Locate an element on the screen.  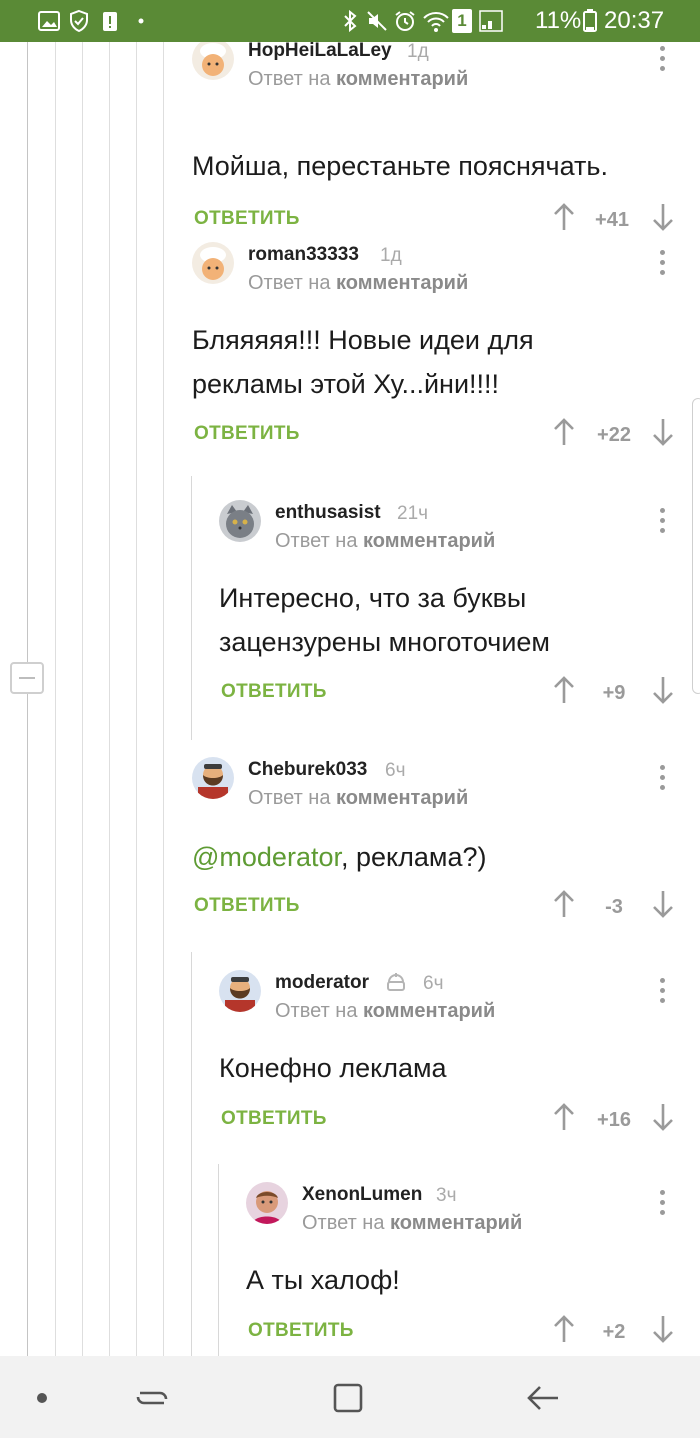
pink-avatar is located at coordinates (267, 1203).